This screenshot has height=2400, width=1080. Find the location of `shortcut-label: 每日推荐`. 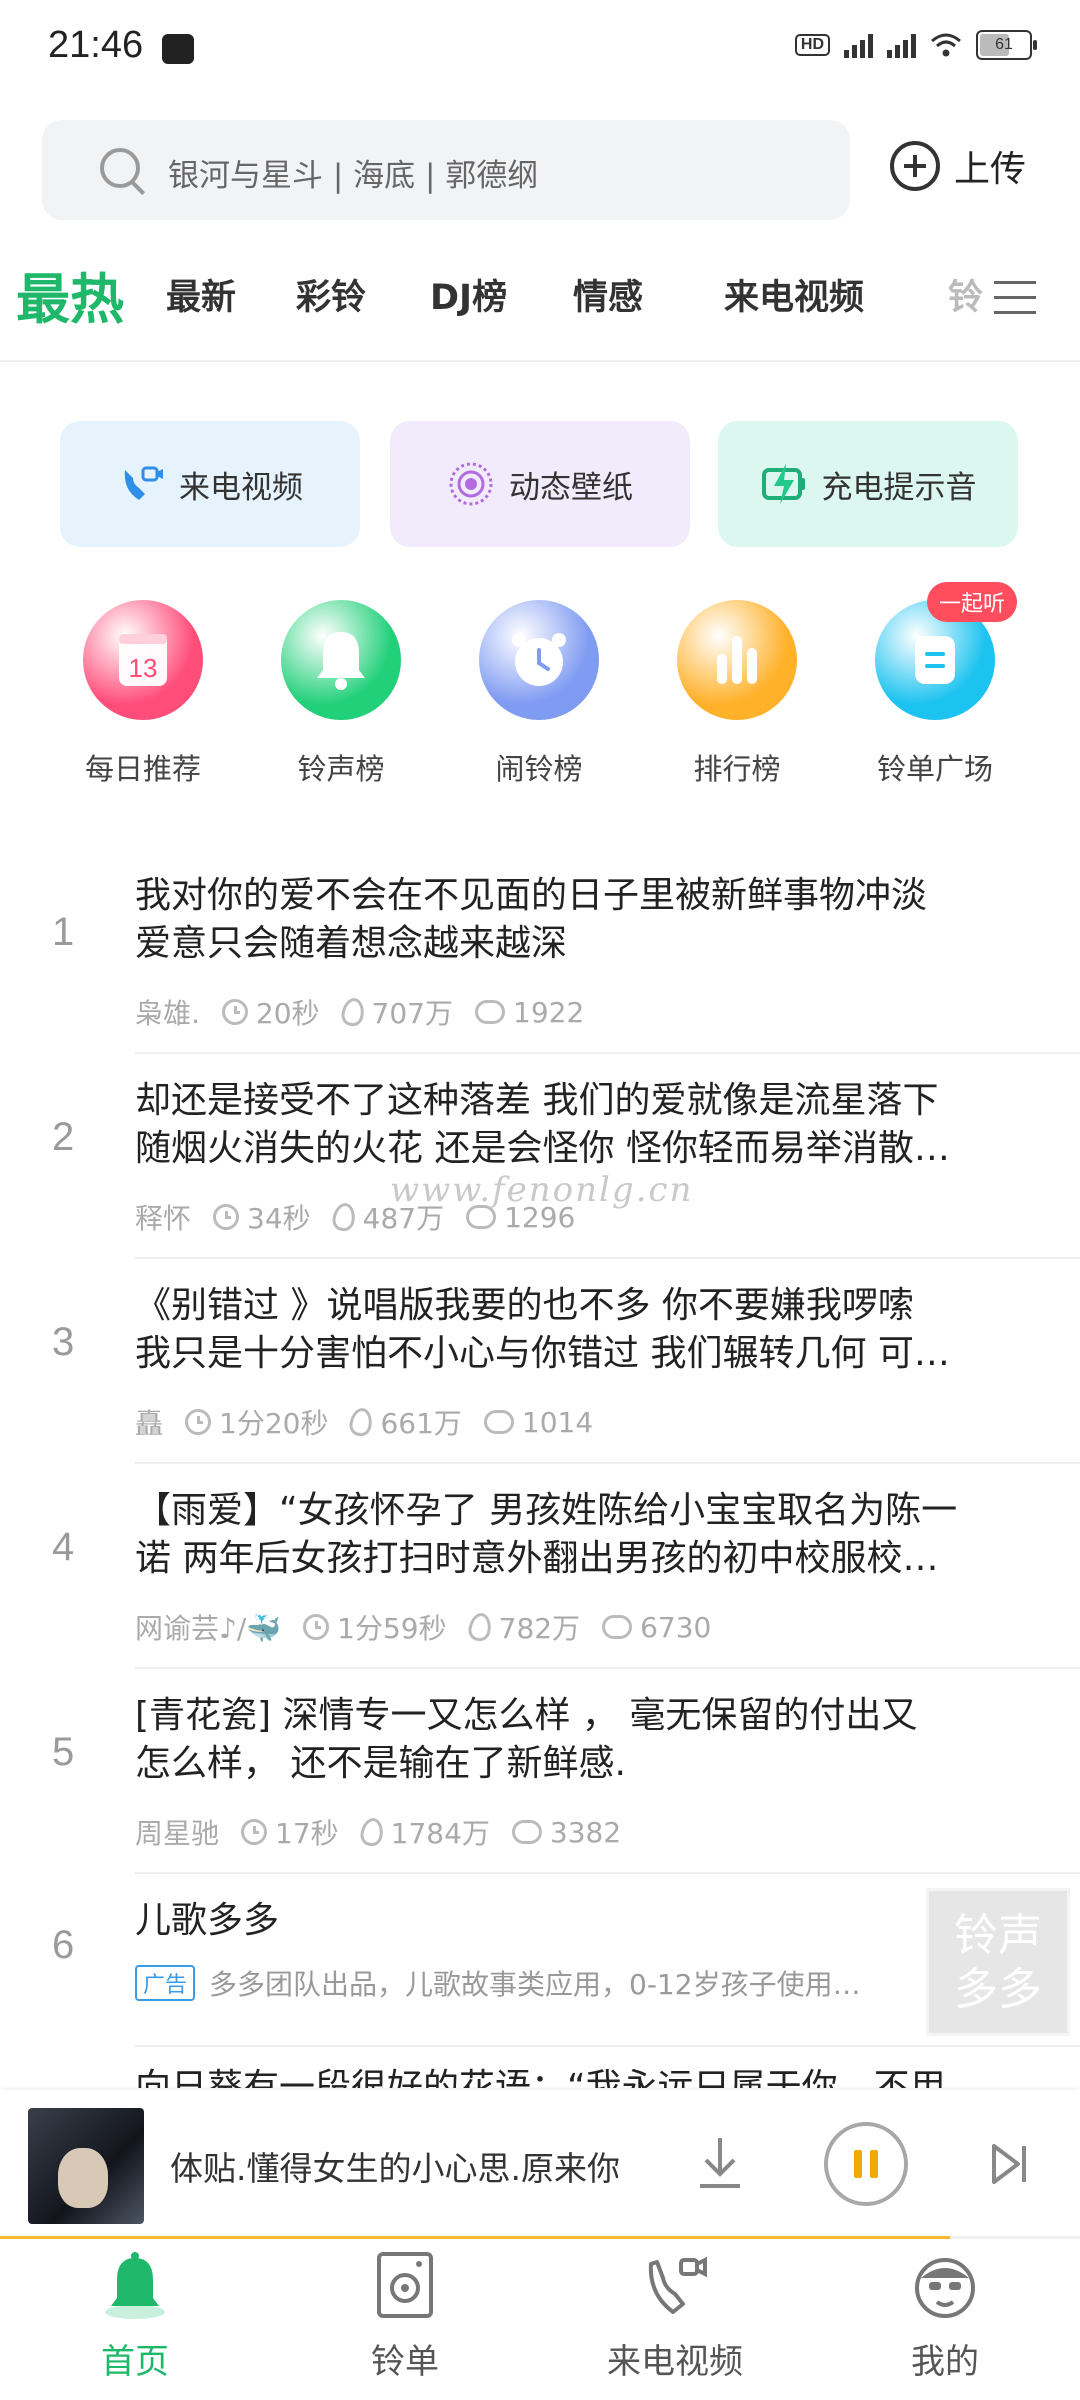

shortcut-label: 每日推荐 is located at coordinates (142, 769).